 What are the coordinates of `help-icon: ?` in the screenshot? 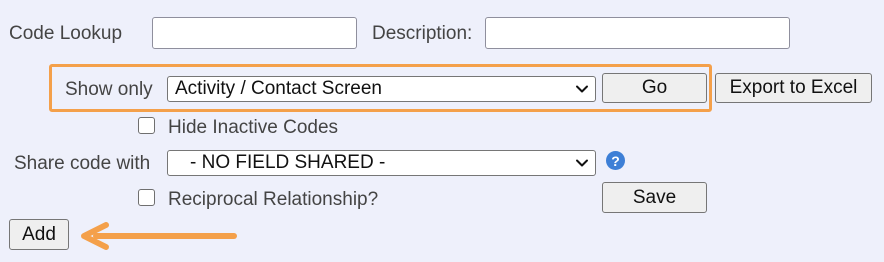 It's located at (615, 160).